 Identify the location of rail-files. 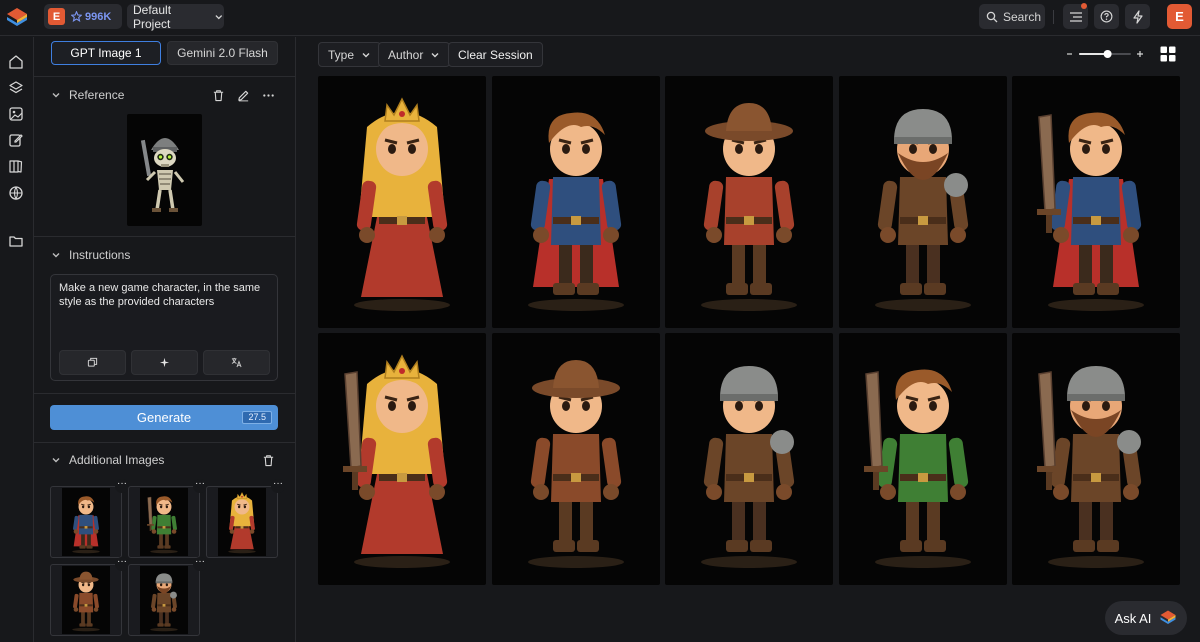
(16, 241).